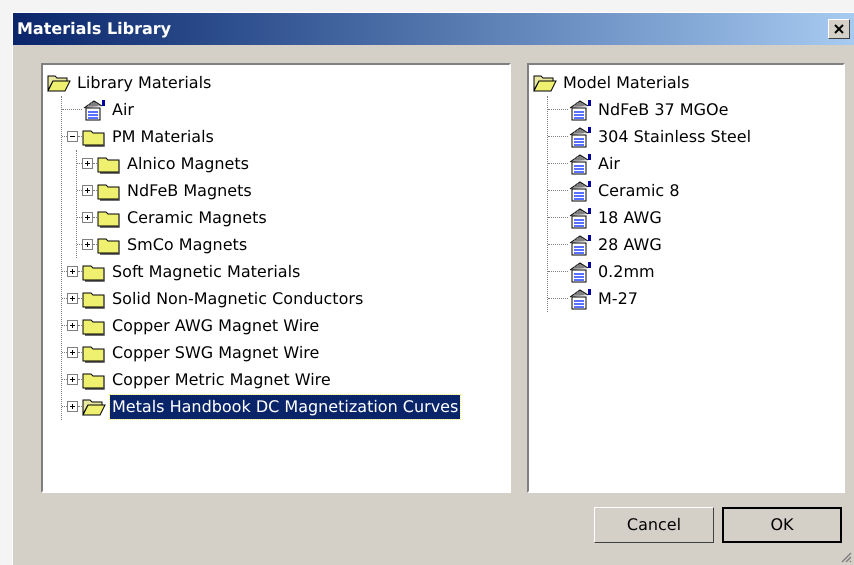 The width and height of the screenshot is (854, 565). I want to click on tree-item: Metals Handbook DC Magnetization Curves, so click(285, 406).